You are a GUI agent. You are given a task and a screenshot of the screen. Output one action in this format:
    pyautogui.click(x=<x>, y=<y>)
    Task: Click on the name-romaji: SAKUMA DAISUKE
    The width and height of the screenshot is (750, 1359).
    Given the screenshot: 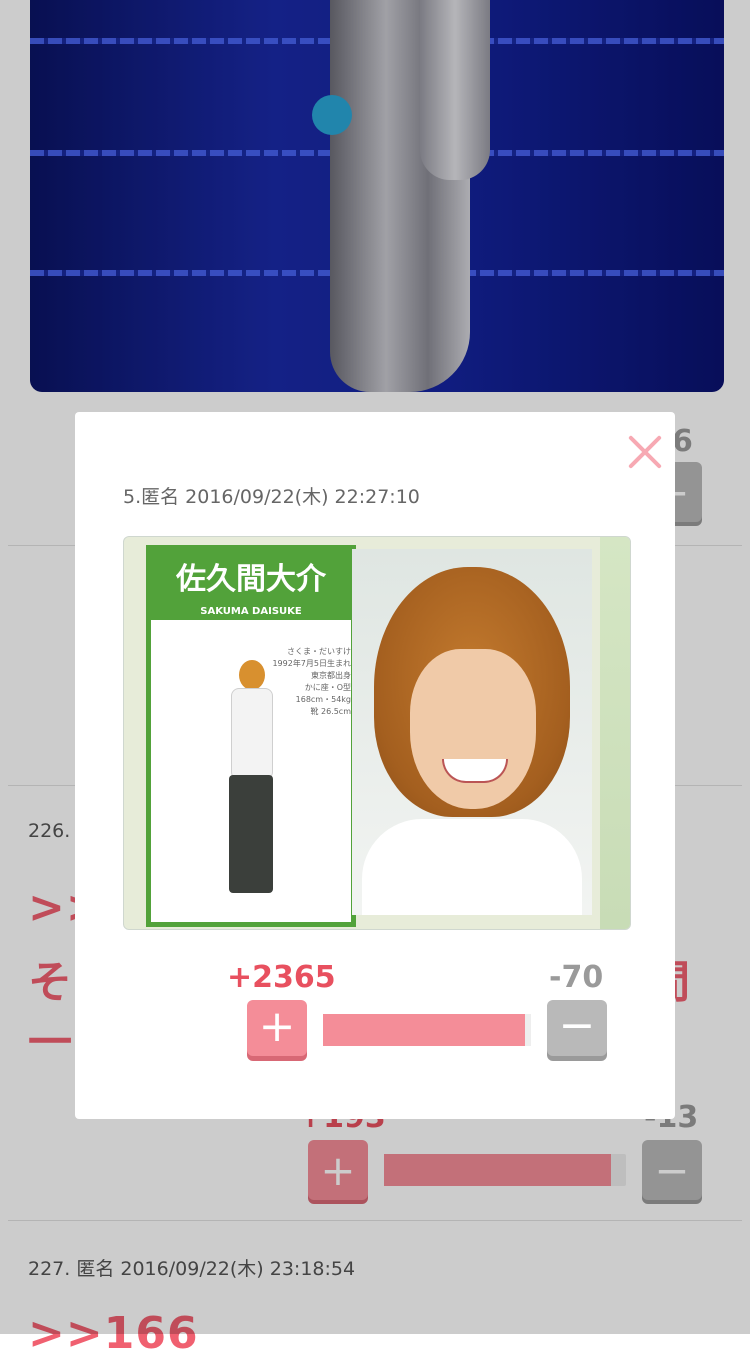 What is the action you would take?
    pyautogui.click(x=251, y=611)
    